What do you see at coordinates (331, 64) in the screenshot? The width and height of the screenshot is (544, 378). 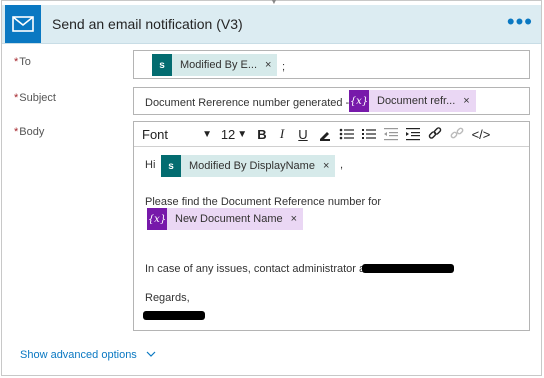 I see `to-field: s Modified By E... × ;` at bounding box center [331, 64].